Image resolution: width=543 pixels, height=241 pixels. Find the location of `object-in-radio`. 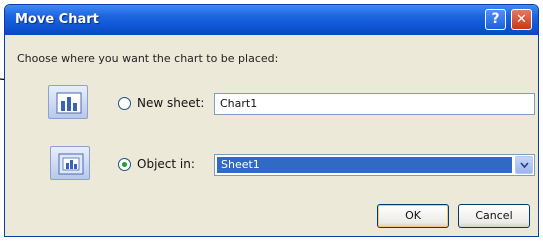

object-in-radio is located at coordinates (124, 164).